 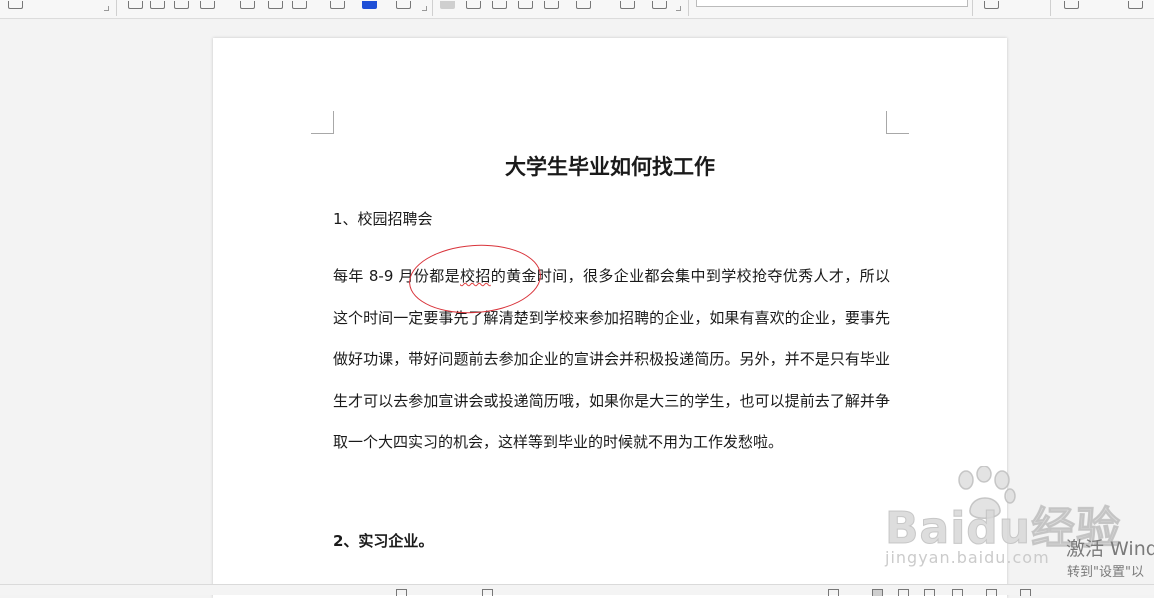 What do you see at coordinates (396, 276) in the screenshot?
I see `paragraph-text-start: 每年 8-9 月份都是` at bounding box center [396, 276].